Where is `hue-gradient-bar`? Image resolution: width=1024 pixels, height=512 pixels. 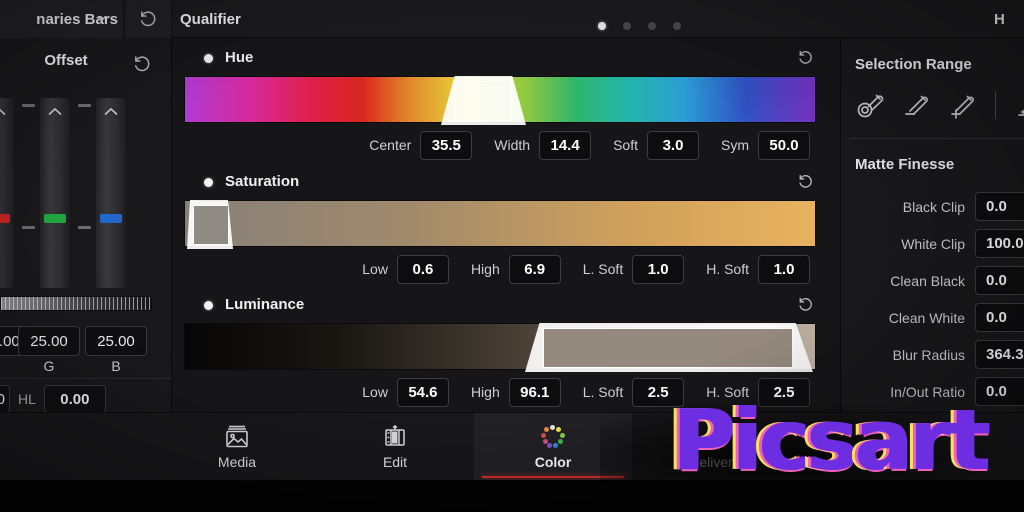 hue-gradient-bar is located at coordinates (500, 100).